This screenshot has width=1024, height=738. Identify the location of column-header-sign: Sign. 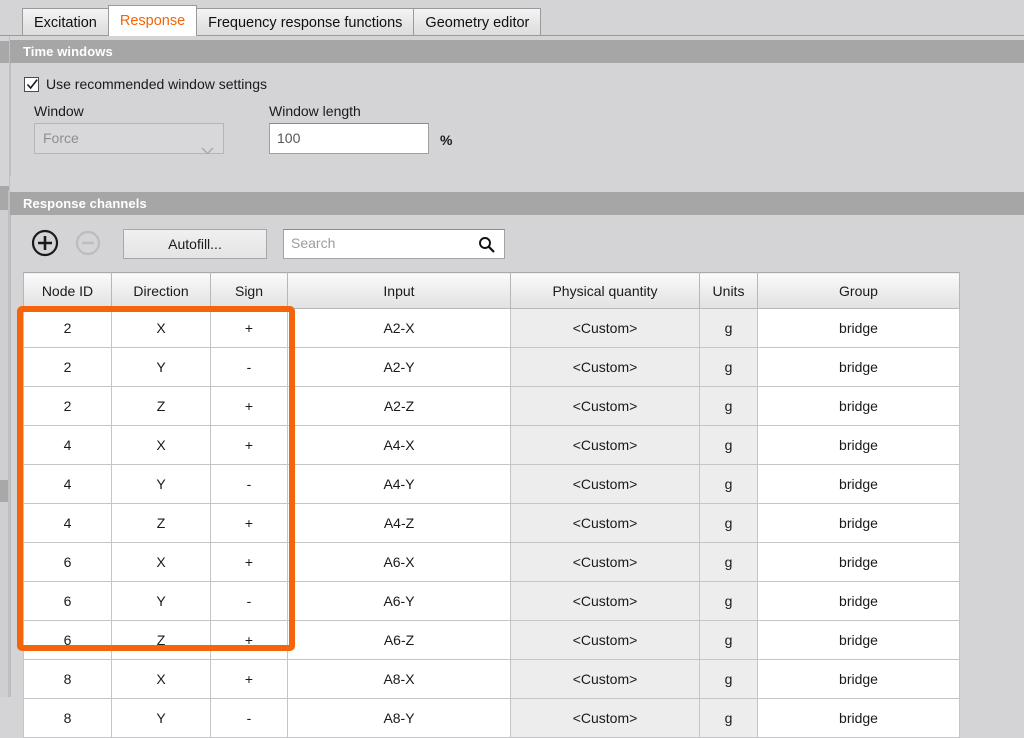
(249, 290).